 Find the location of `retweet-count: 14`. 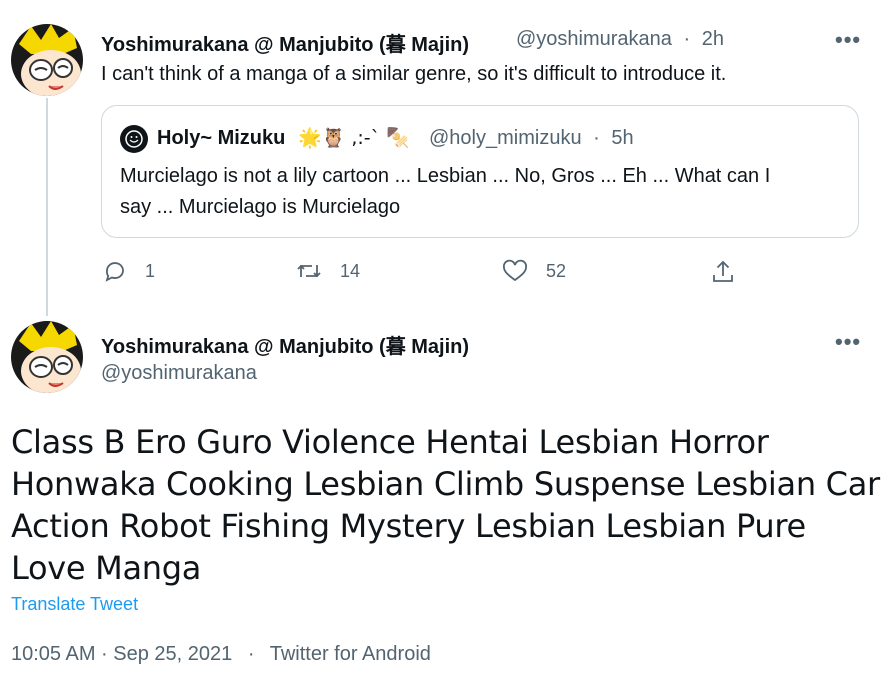

retweet-count: 14 is located at coordinates (350, 270).